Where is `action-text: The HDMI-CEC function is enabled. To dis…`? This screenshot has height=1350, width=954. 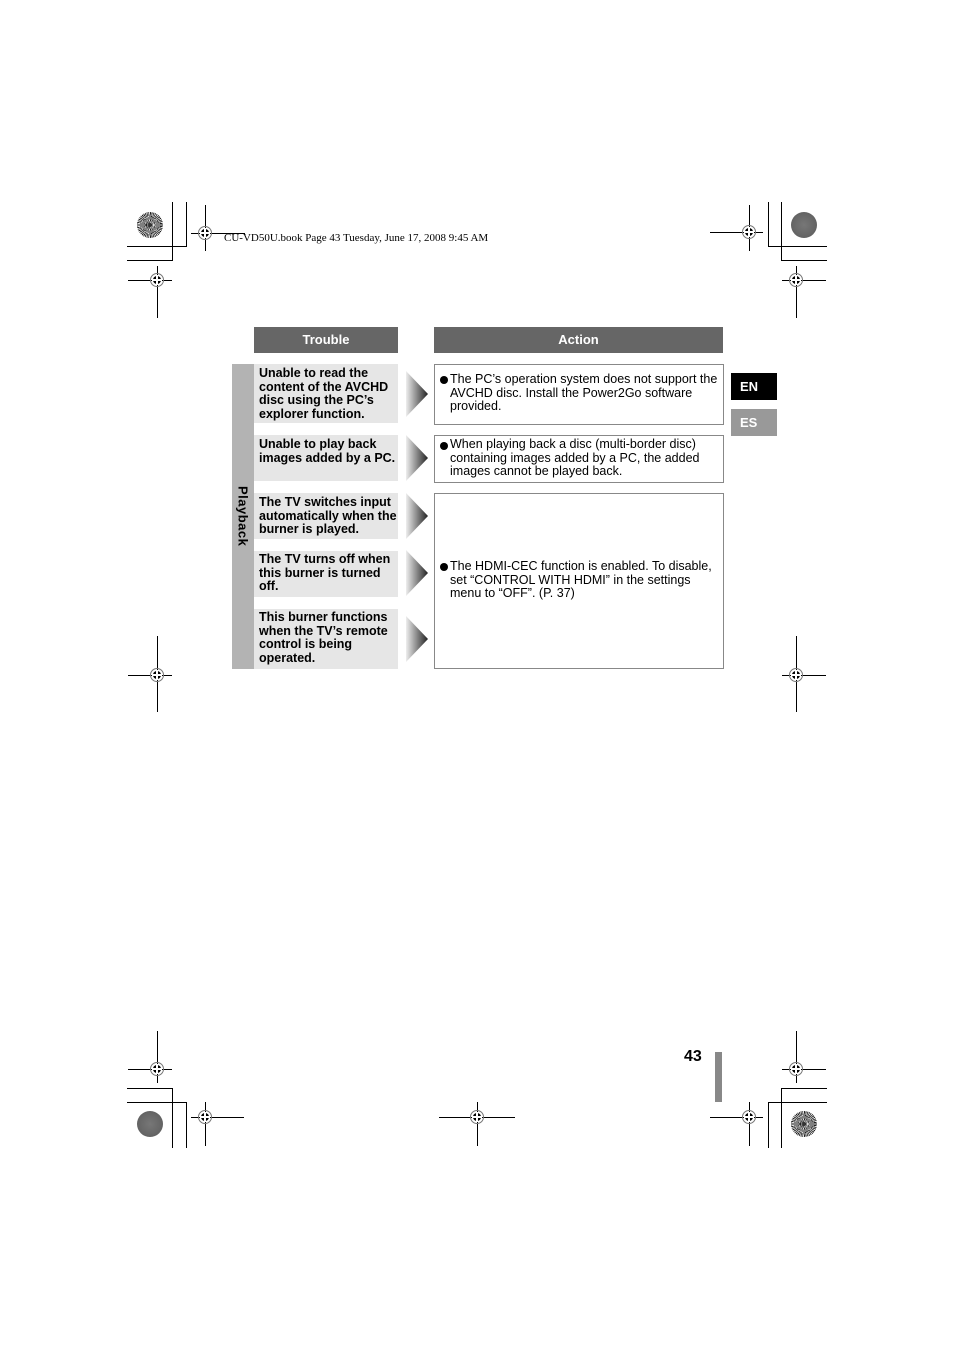 action-text: The HDMI-CEC function is enabled. To dis… is located at coordinates (581, 580).